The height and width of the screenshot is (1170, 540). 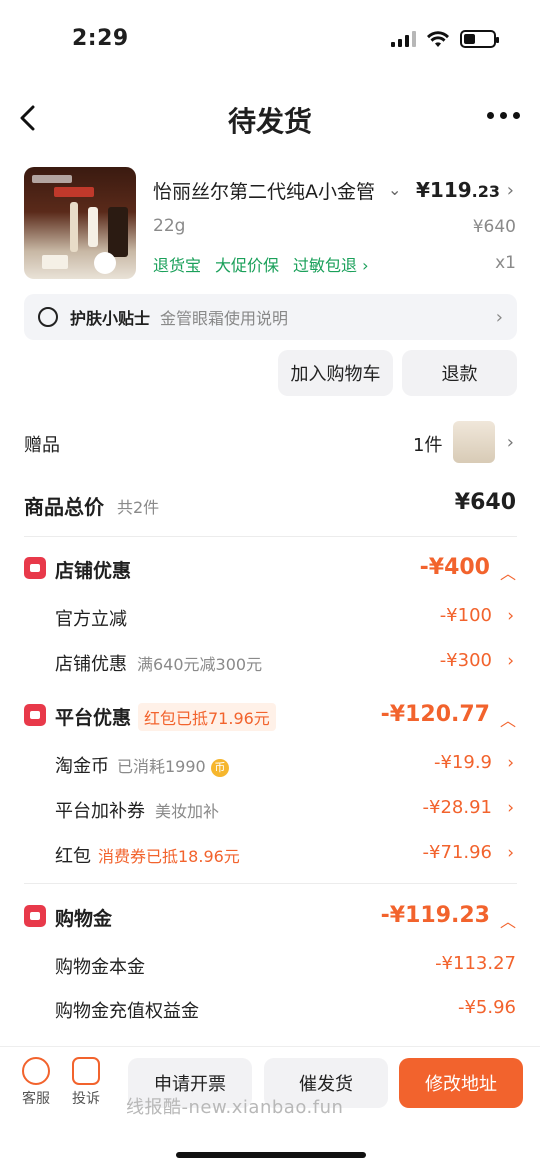 What do you see at coordinates (457, 852) in the screenshot?
I see `discount-row-amount: -¥71.96` at bounding box center [457, 852].